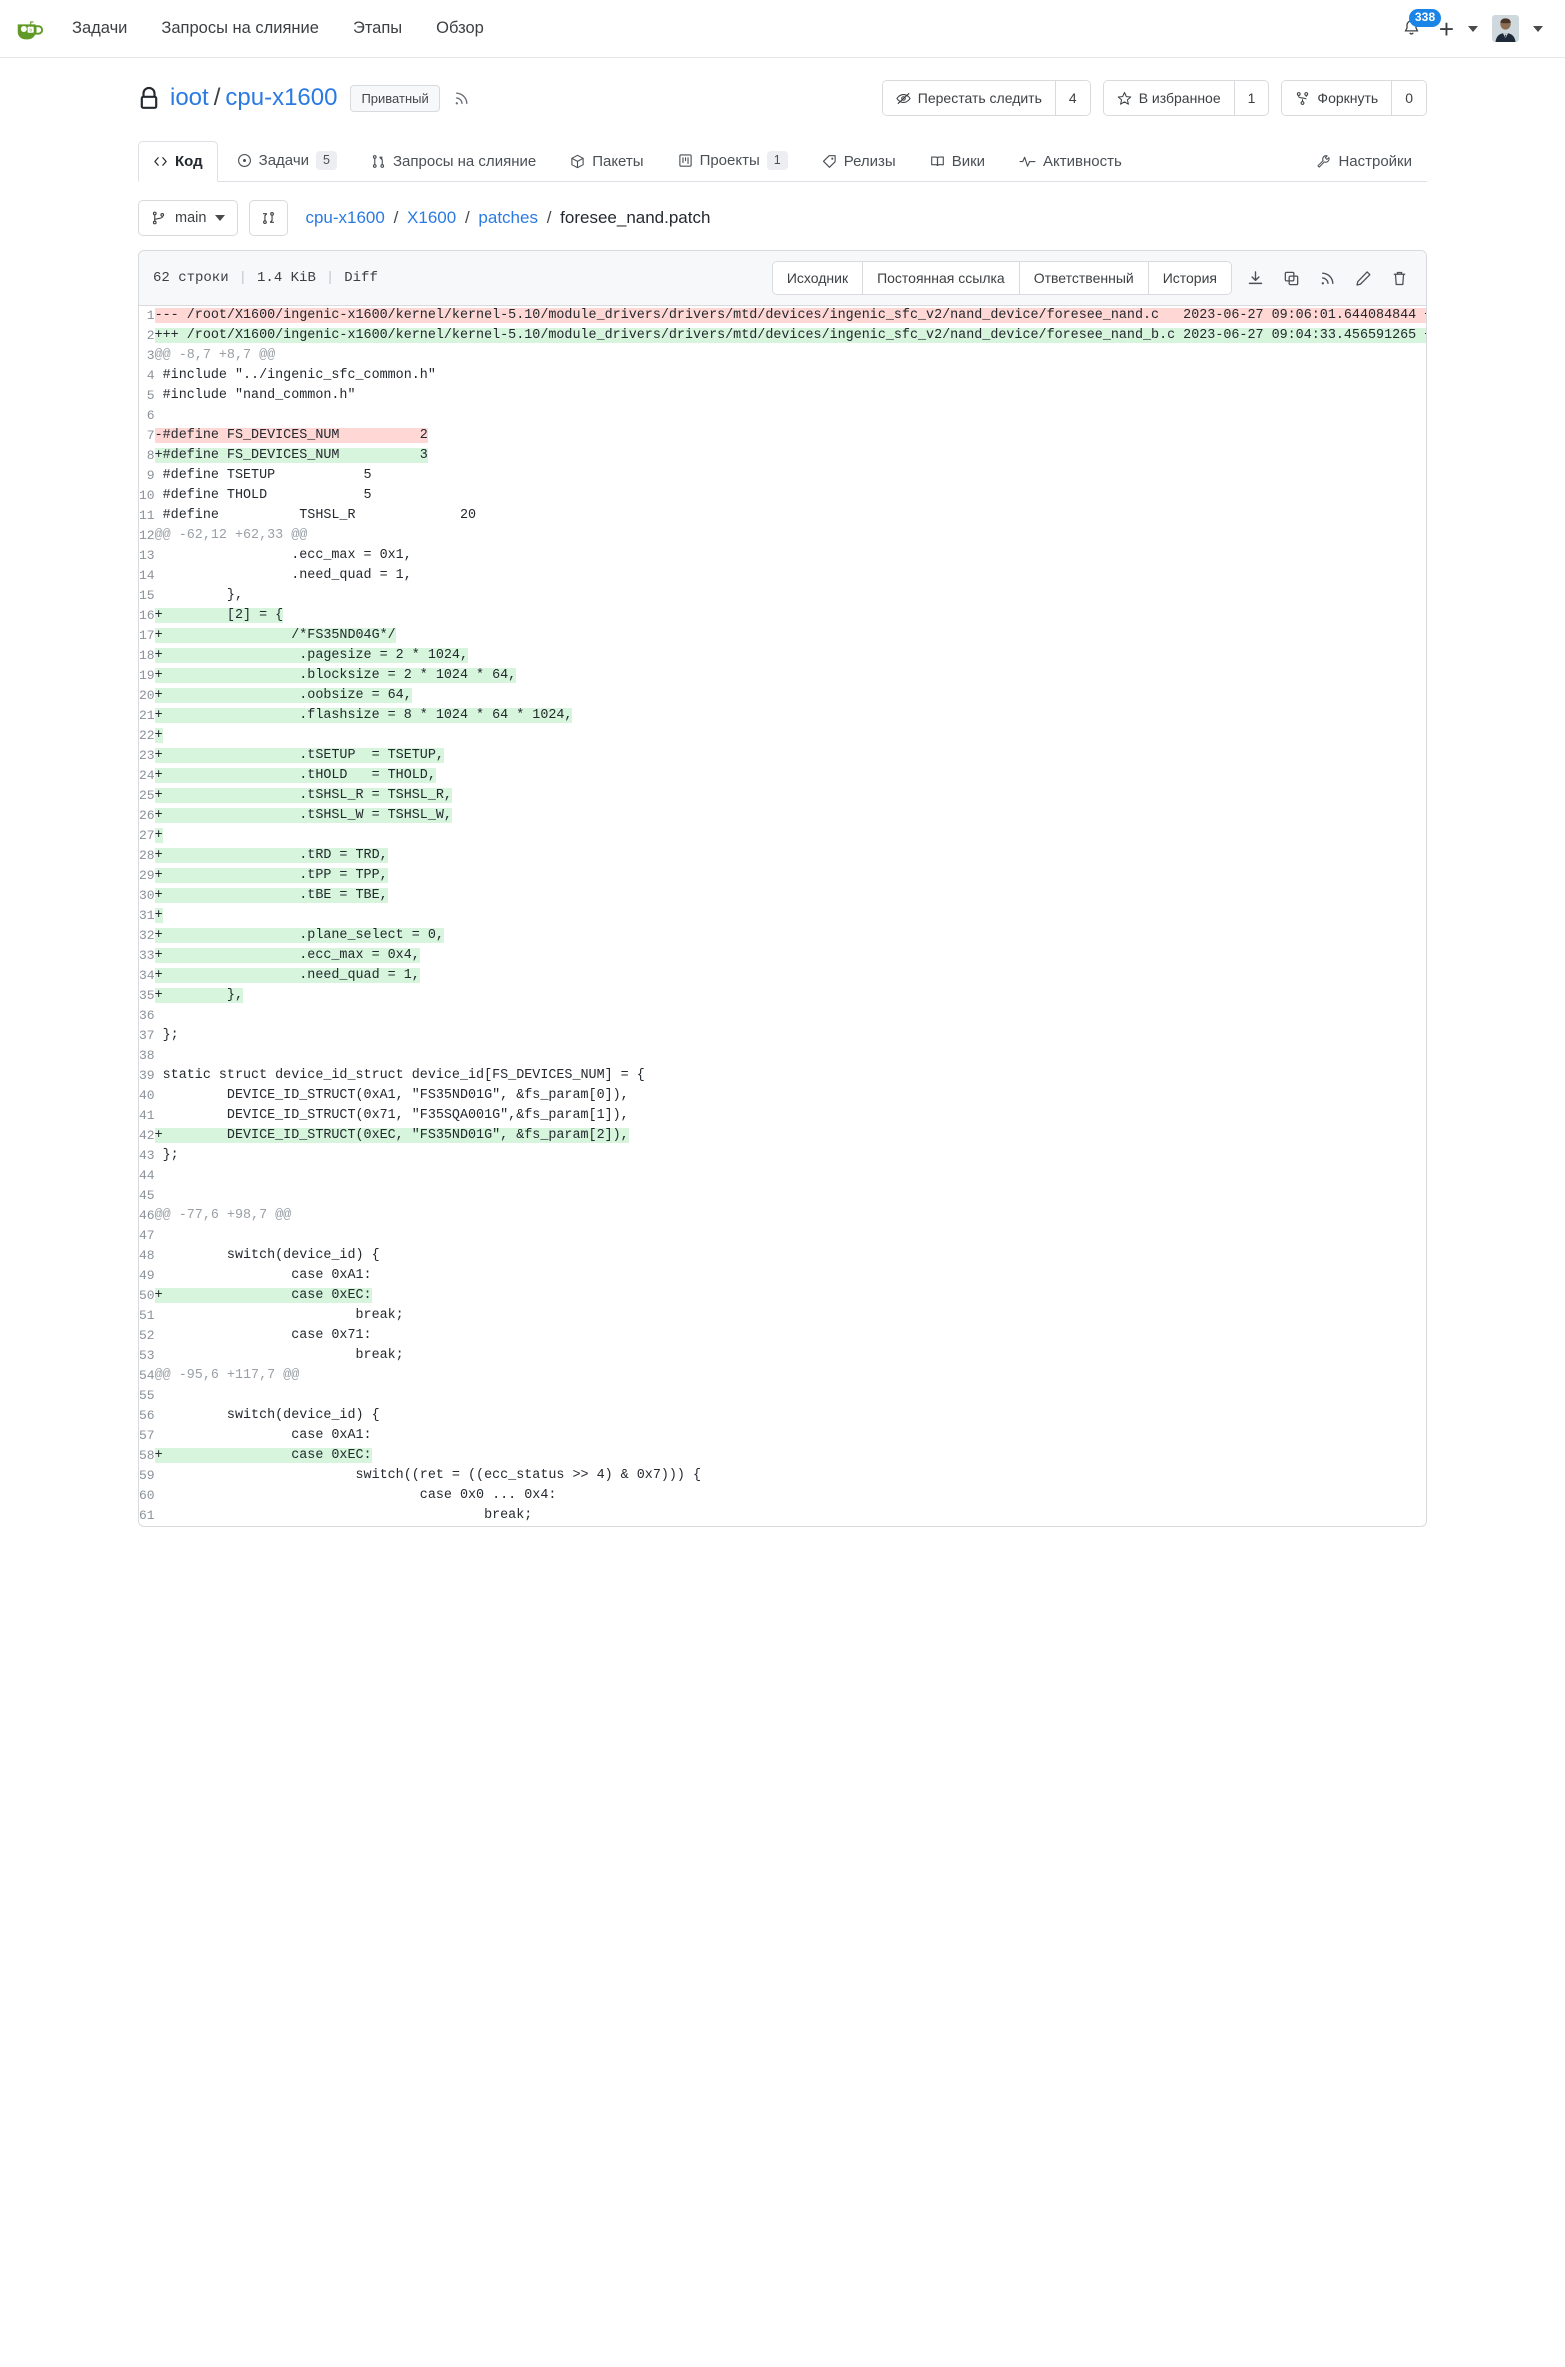  What do you see at coordinates (147, 1236) in the screenshot?
I see `diff-line-number: 47` at bounding box center [147, 1236].